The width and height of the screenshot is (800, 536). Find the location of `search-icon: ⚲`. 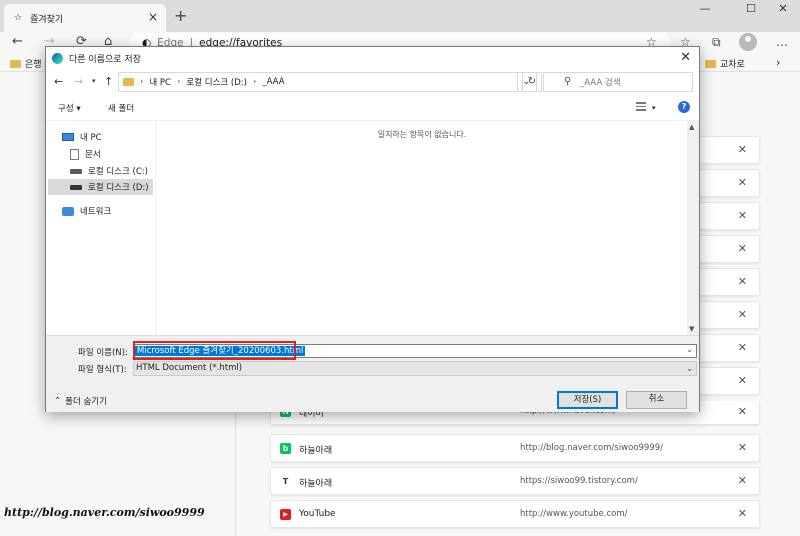

search-icon: ⚲ is located at coordinates (568, 81).